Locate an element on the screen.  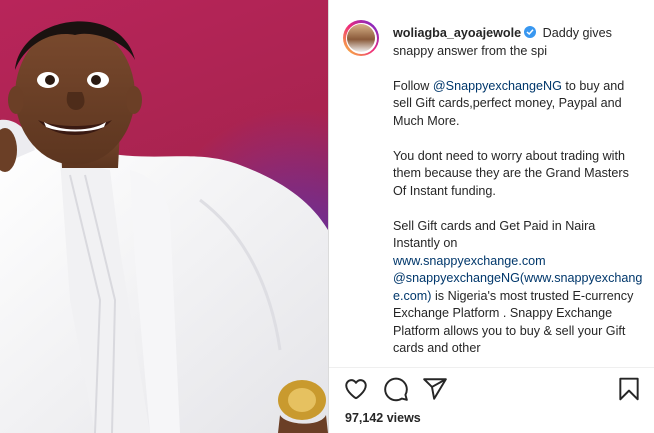
heart-icon is located at coordinates (356, 389).